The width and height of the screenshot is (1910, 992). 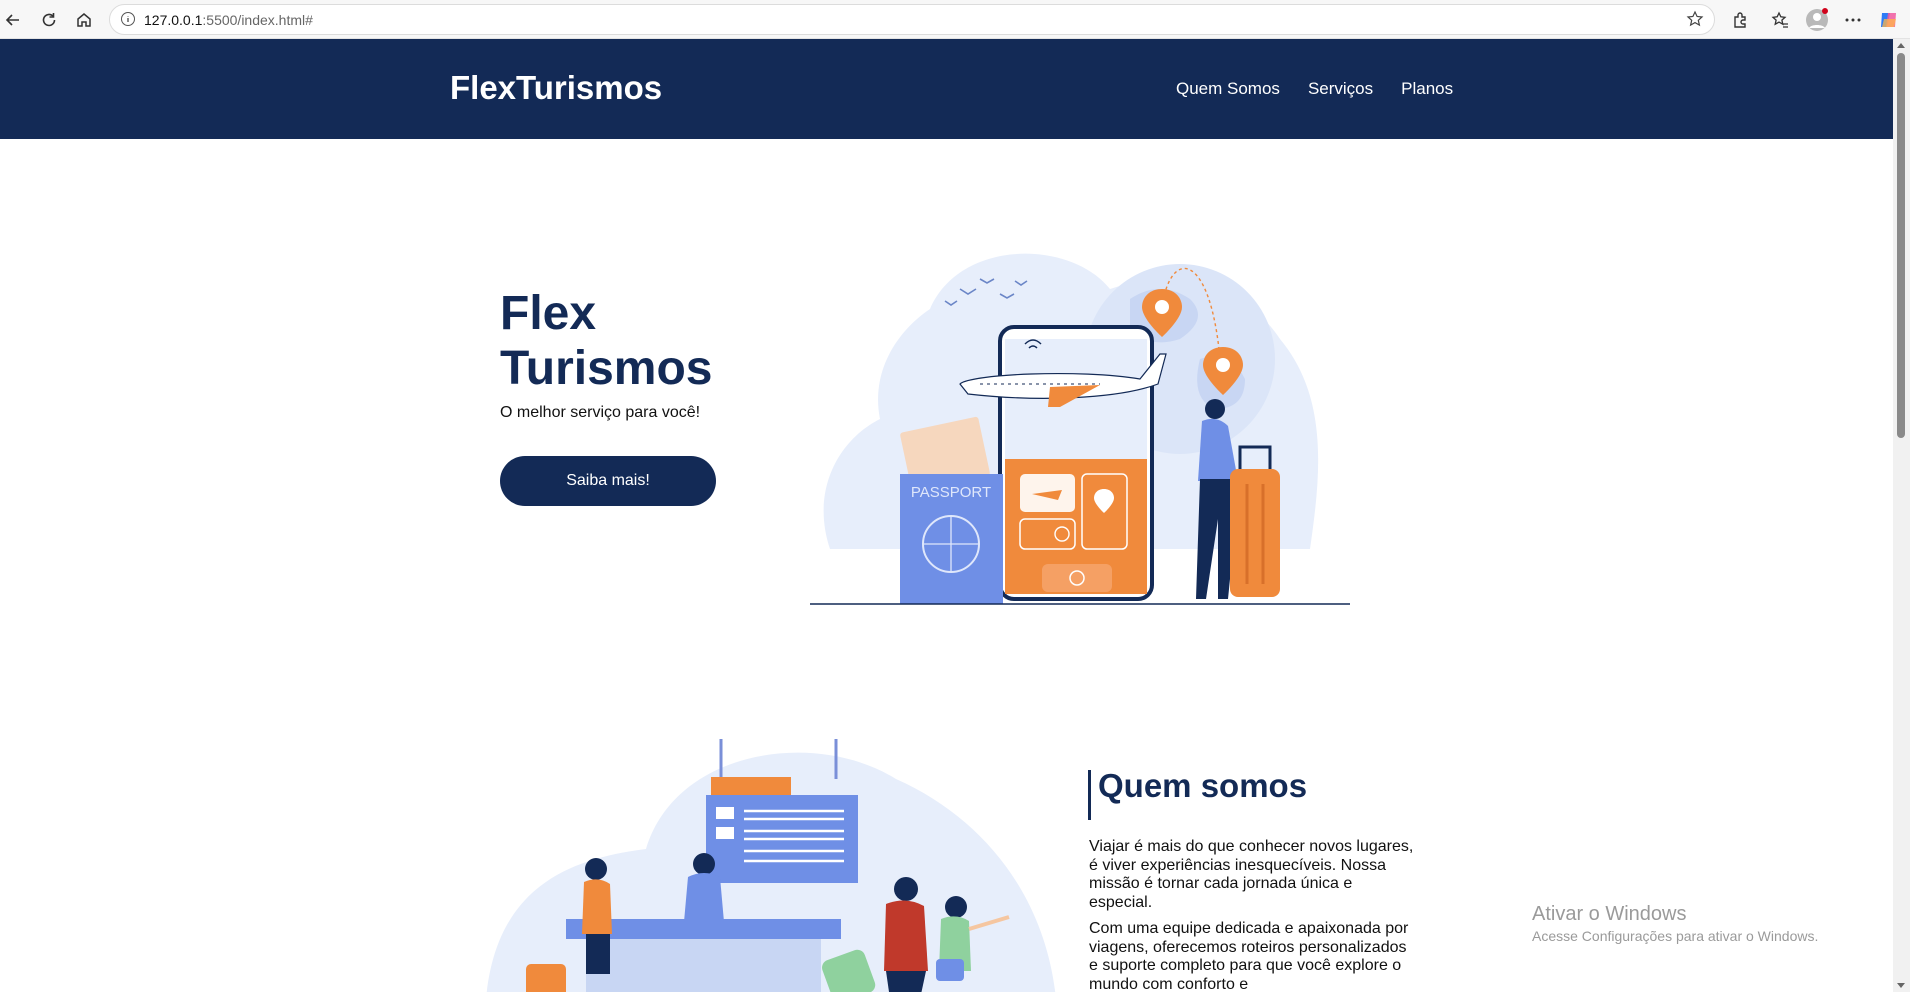 I want to click on section-accent-bar, so click(x=1089, y=795).